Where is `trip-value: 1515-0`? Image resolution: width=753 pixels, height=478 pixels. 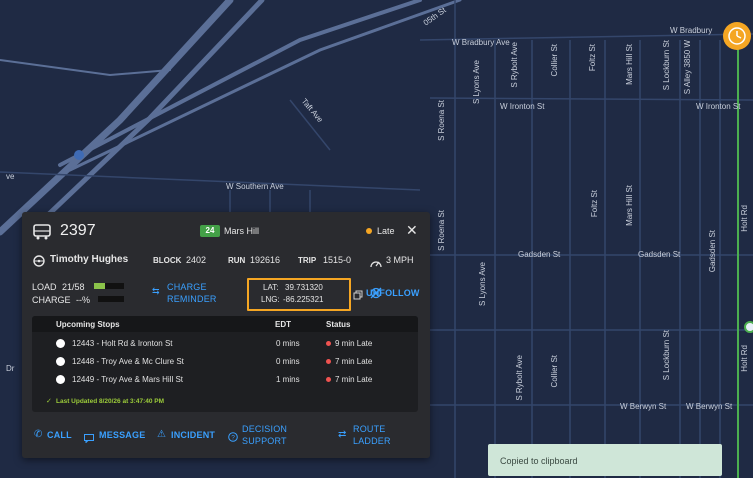 trip-value: 1515-0 is located at coordinates (337, 260).